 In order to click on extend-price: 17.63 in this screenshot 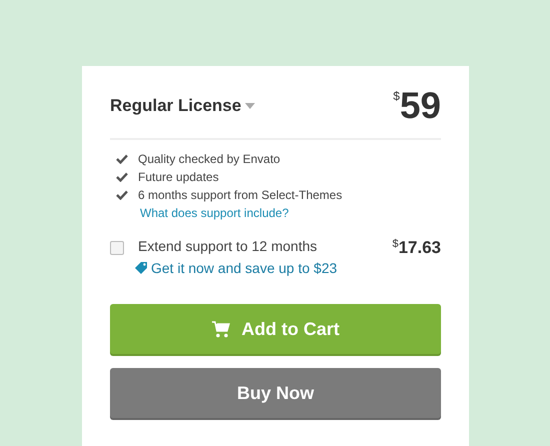, I will do `click(419, 248)`.